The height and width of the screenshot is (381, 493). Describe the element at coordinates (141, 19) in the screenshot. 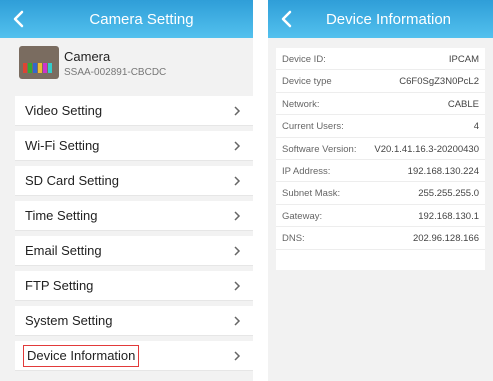

I see `page-title: Camera Setting` at that location.